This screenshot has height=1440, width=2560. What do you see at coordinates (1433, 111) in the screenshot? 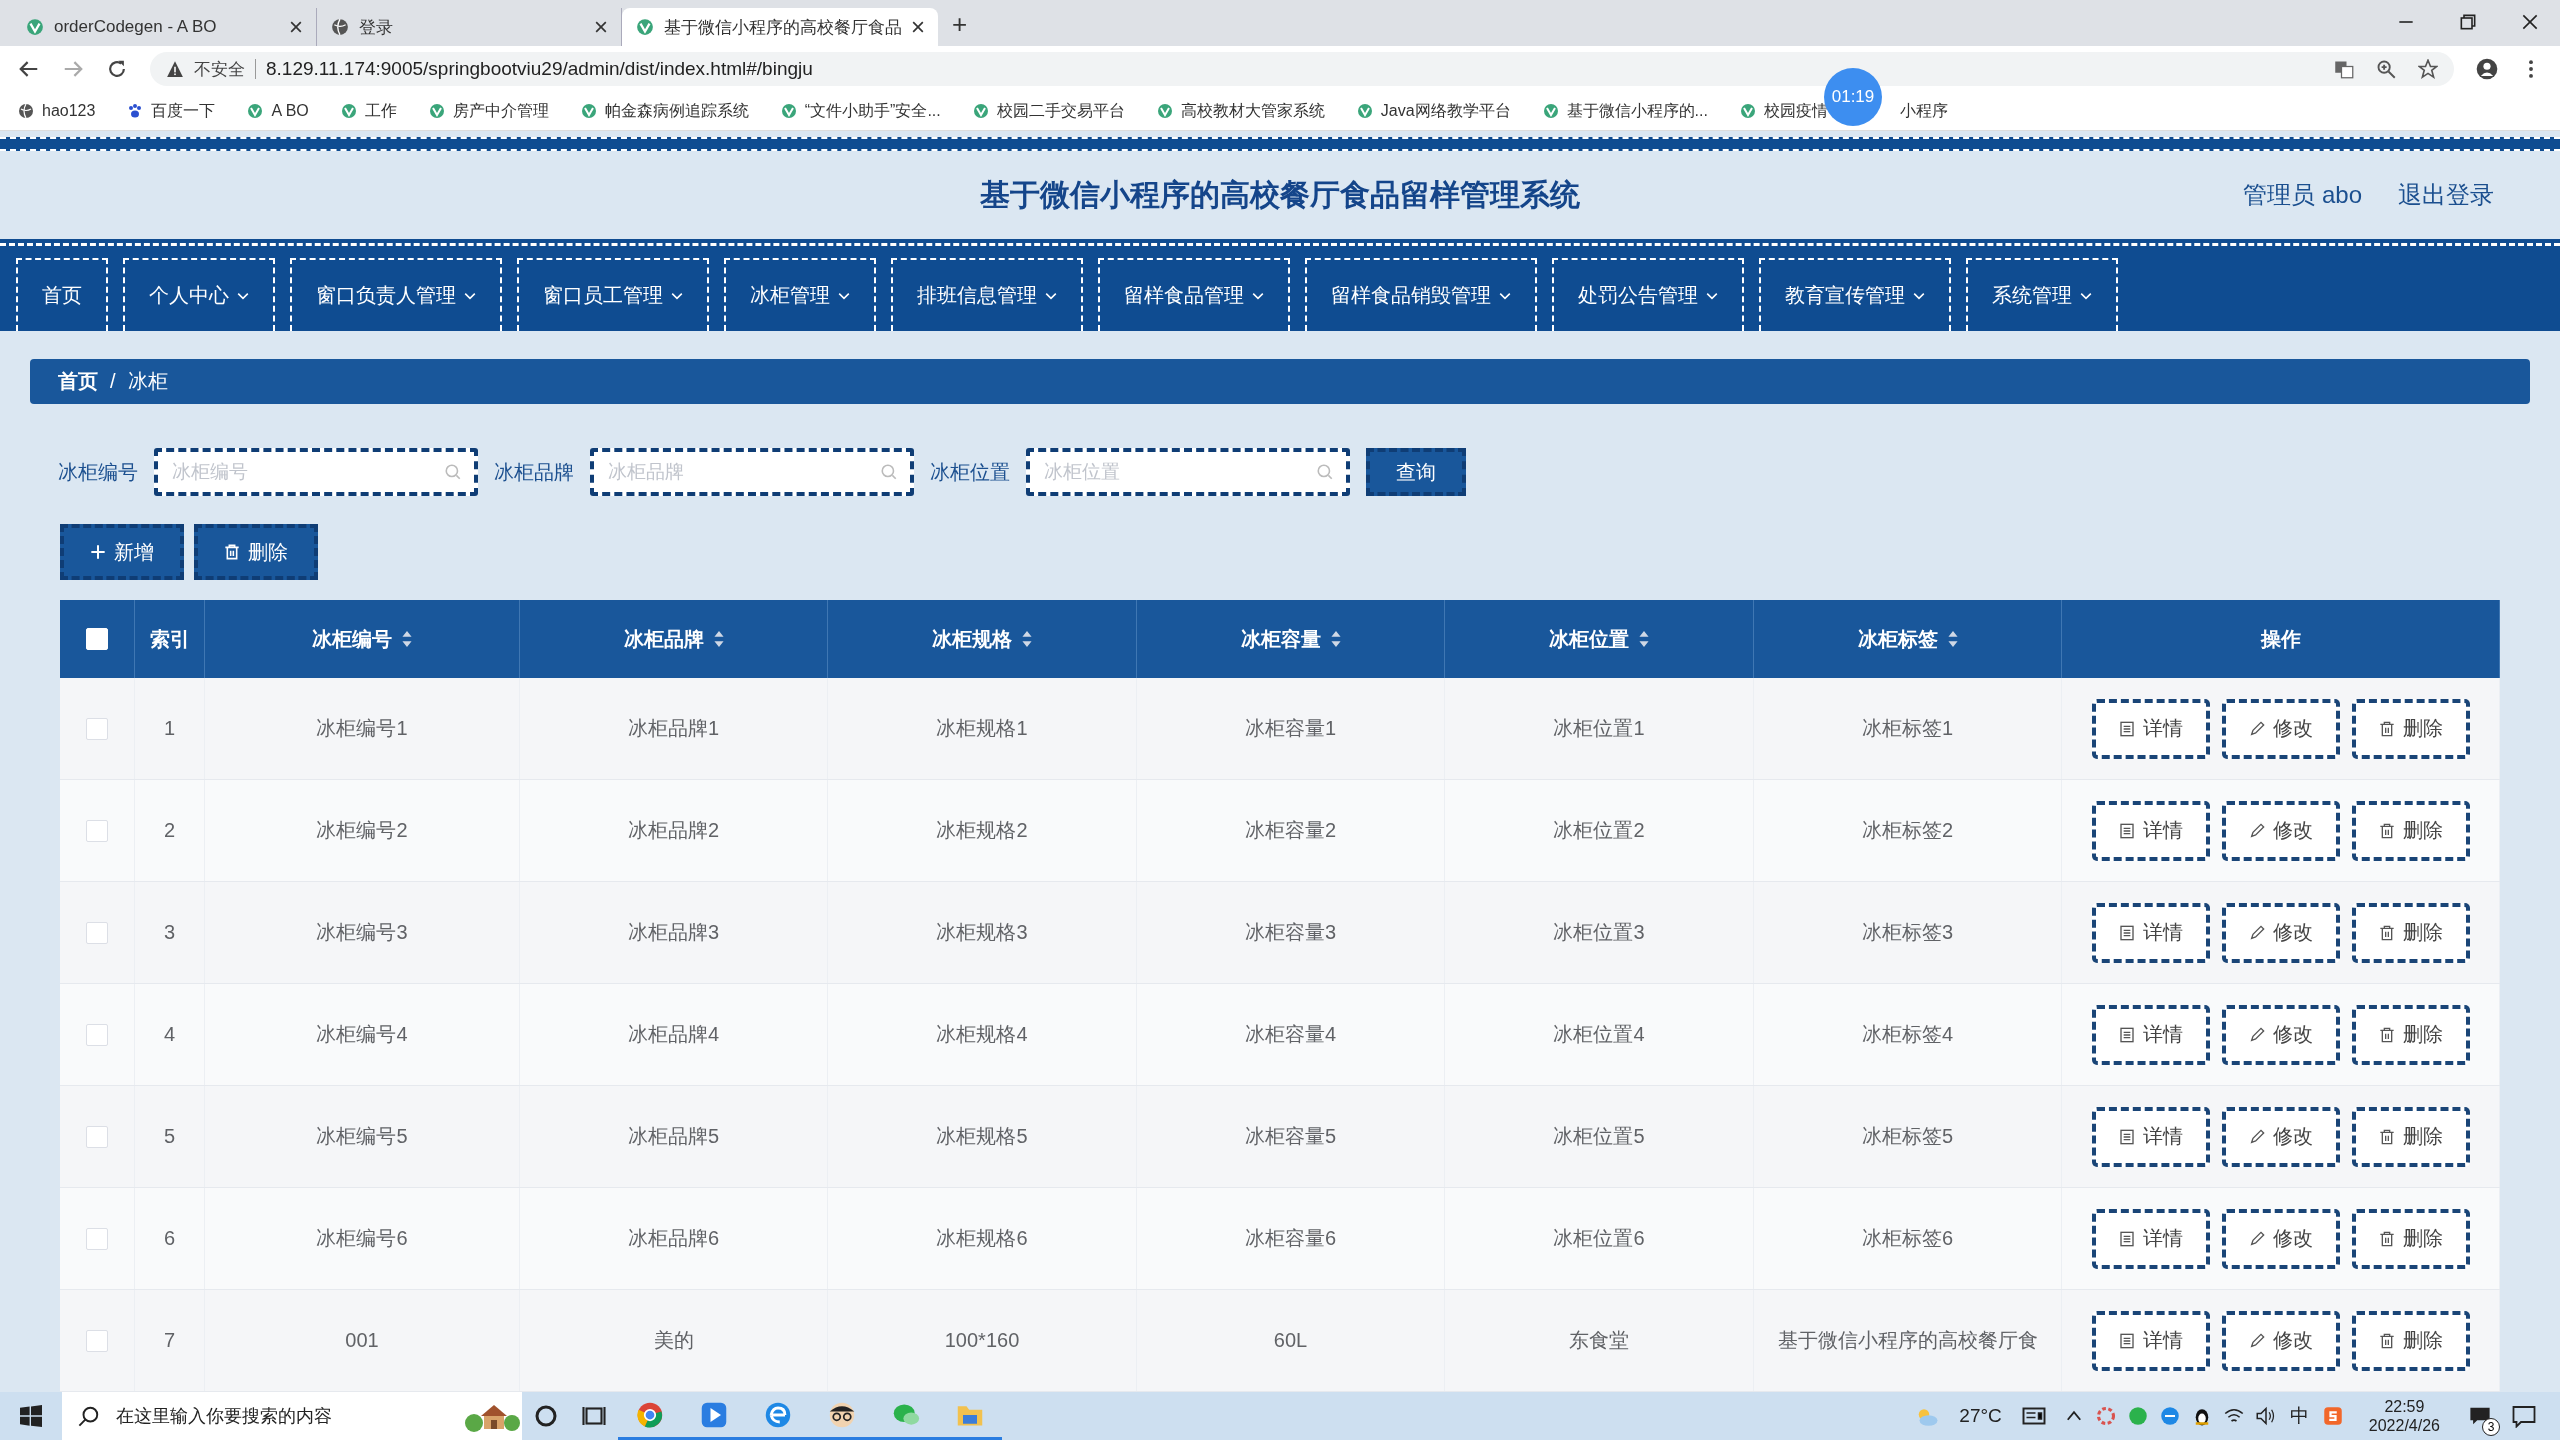
I see `bookmark: Java网络教学平台` at bounding box center [1433, 111].